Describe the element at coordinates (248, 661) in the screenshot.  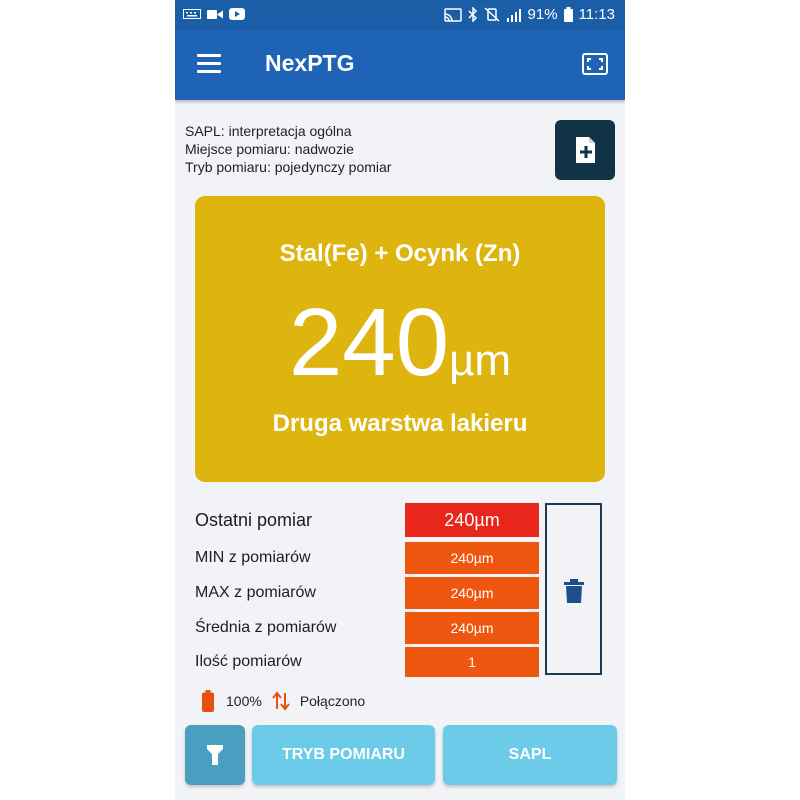
I see `stat-label-count: Ilość pomiarów` at that location.